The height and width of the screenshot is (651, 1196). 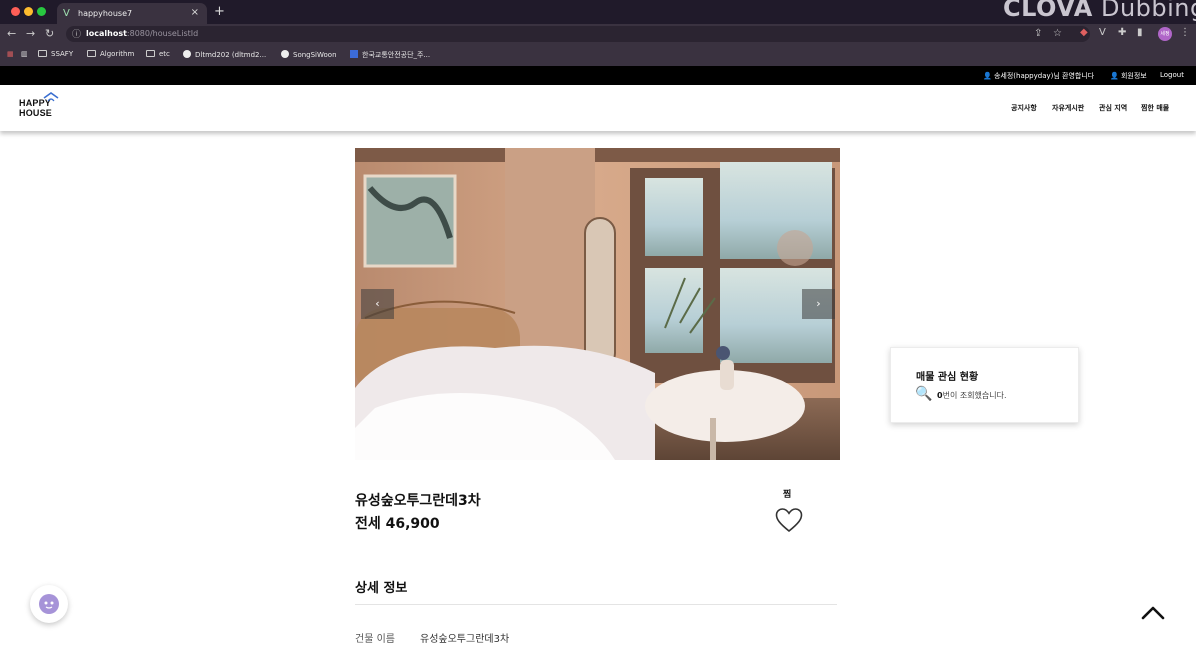 What do you see at coordinates (1113, 108) in the screenshot?
I see `nav-interest-area: 관심 지역` at bounding box center [1113, 108].